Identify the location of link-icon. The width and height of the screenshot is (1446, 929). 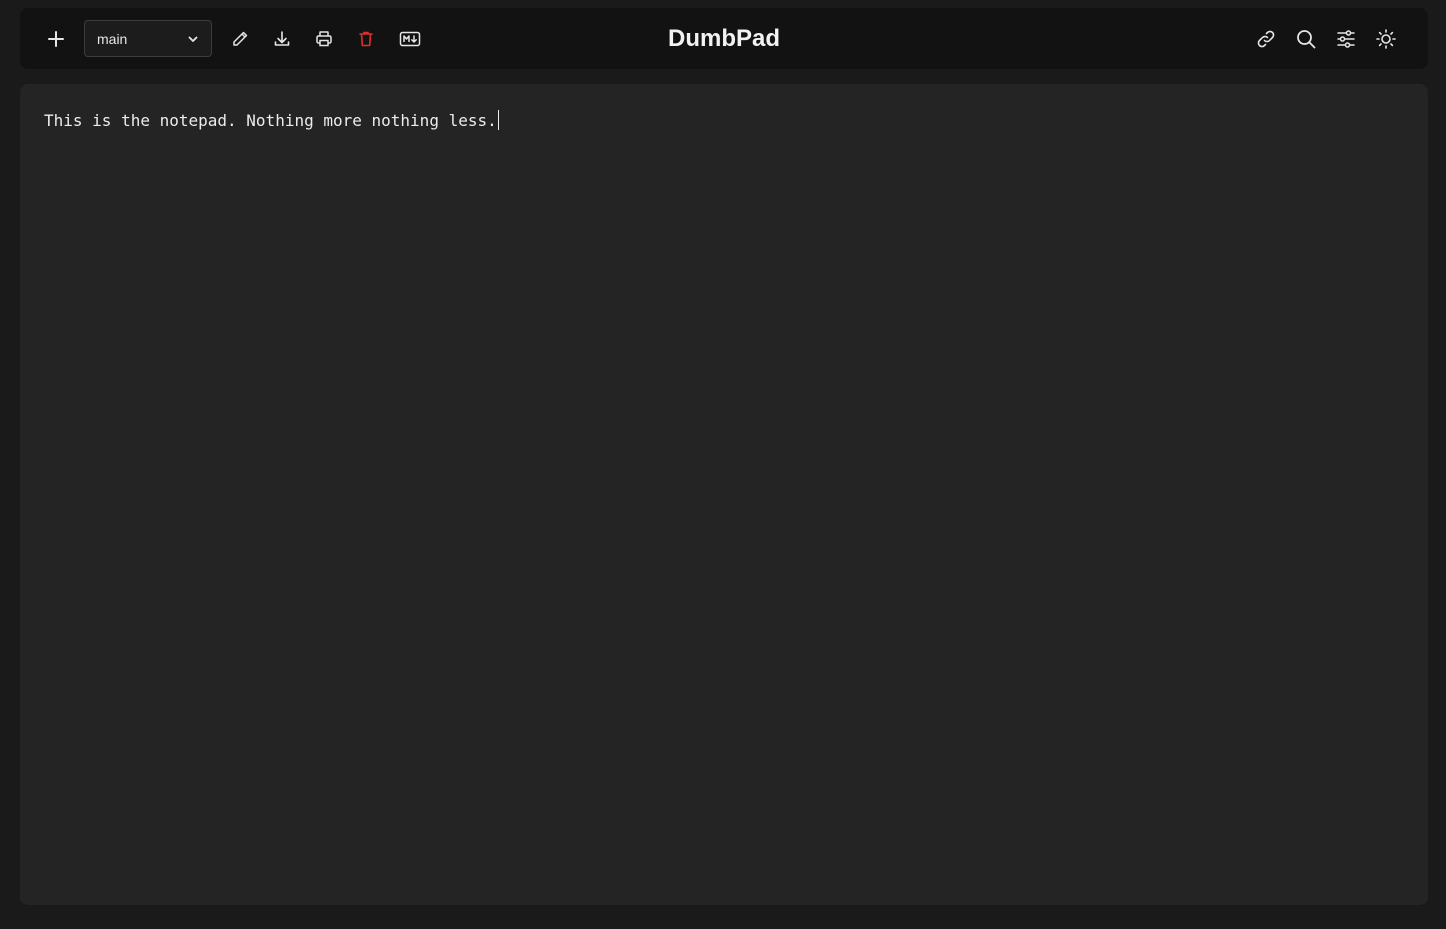
(1266, 38).